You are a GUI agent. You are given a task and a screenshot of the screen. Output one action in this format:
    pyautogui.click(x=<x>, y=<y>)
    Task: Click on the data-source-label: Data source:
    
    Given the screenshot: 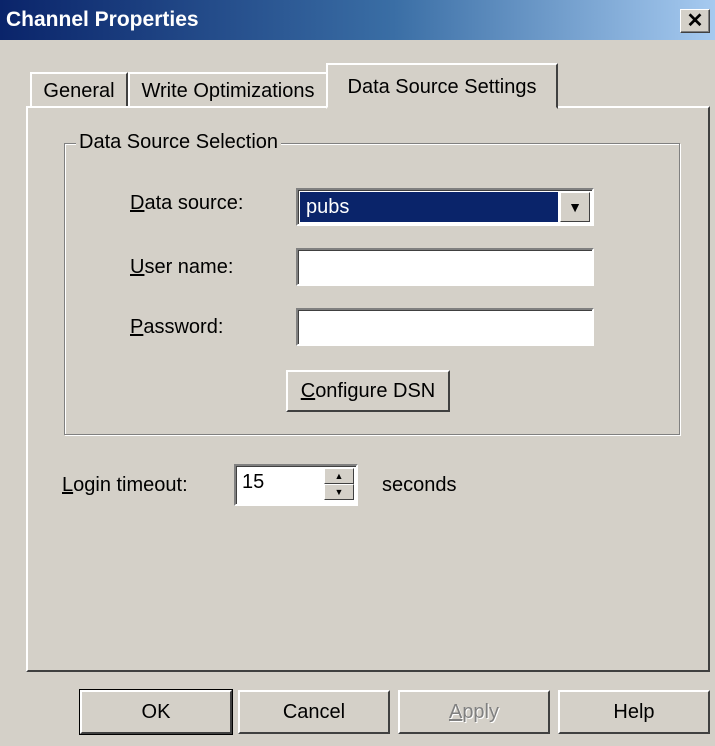 What is the action you would take?
    pyautogui.click(x=187, y=203)
    